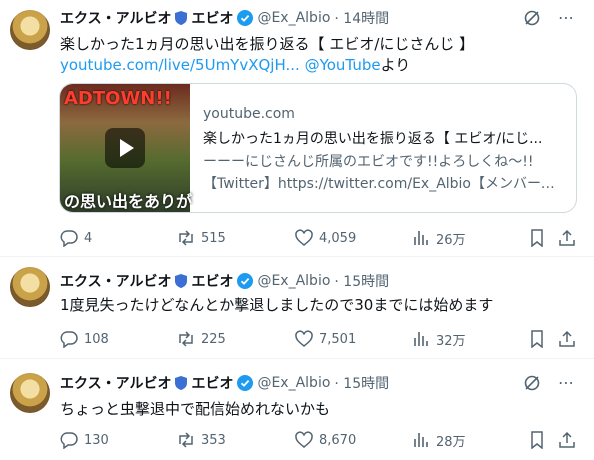 Image resolution: width=594 pixels, height=460 pixels. What do you see at coordinates (451, 442) in the screenshot?
I see `view-count: 28万` at bounding box center [451, 442].